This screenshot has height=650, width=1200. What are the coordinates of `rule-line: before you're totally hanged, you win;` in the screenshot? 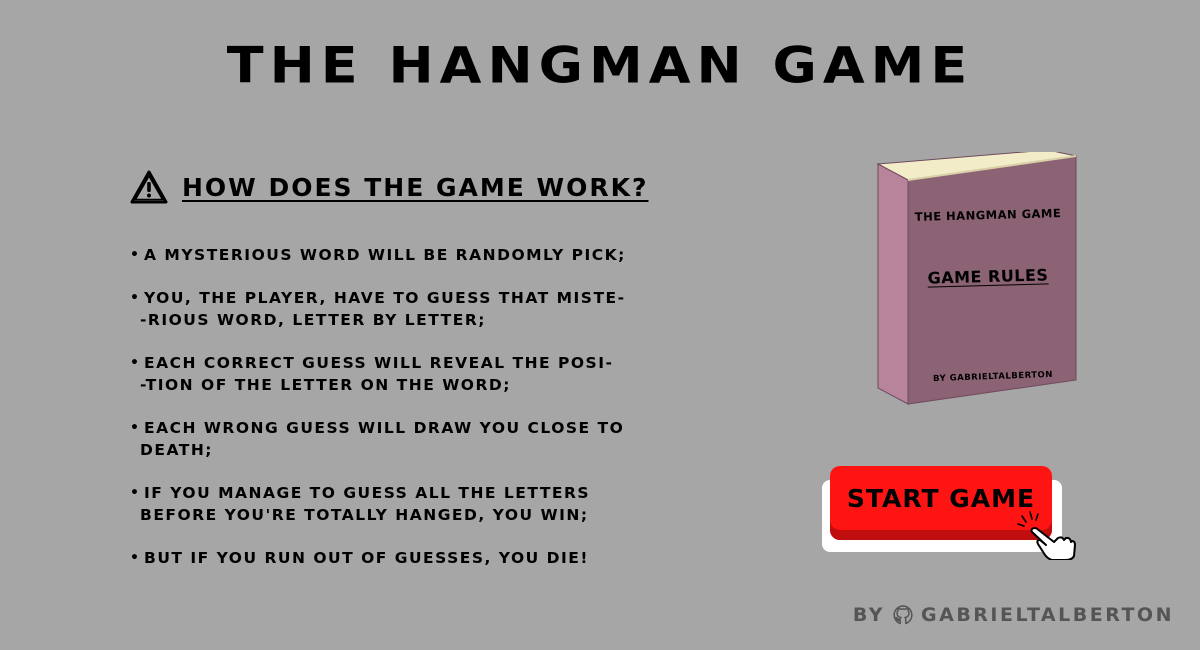 It's located at (364, 515).